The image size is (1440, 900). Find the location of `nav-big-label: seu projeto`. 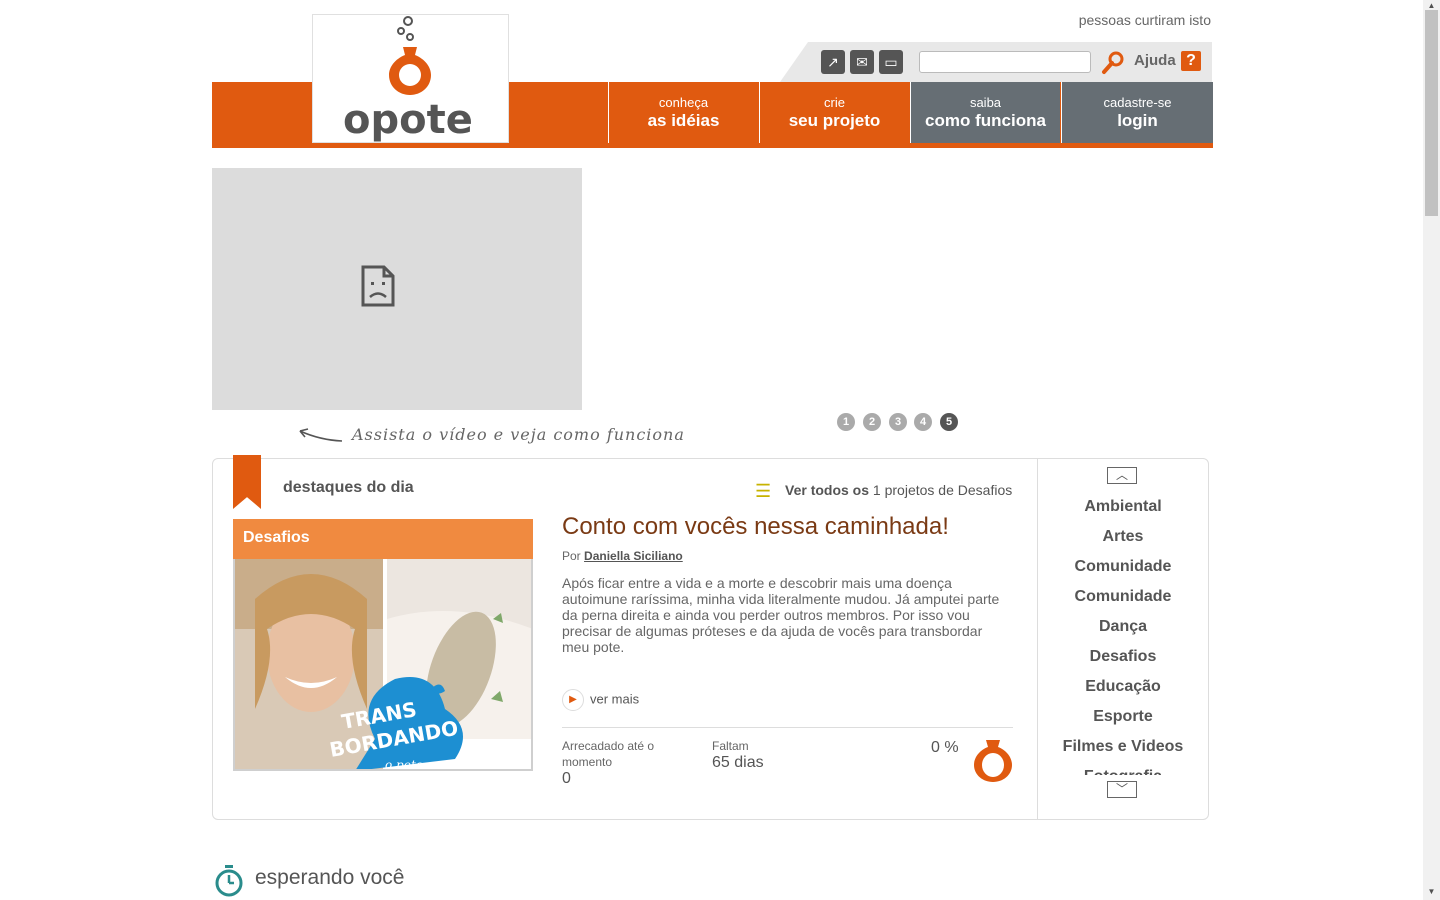

nav-big-label: seu projeto is located at coordinates (834, 120).